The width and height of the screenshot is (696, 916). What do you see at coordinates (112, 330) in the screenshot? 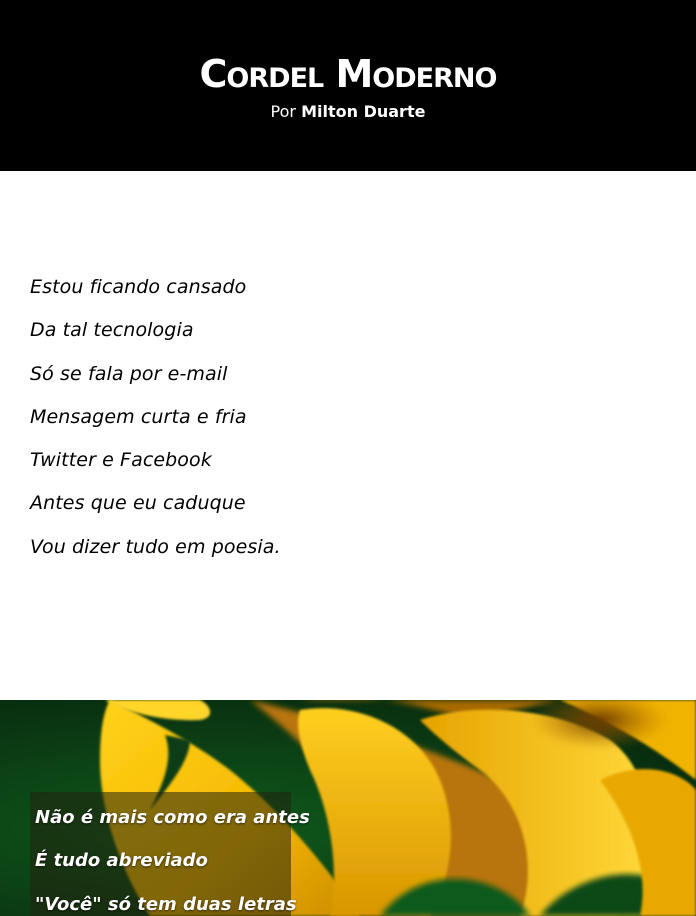
I see `poem-verse: Da tal tecnologia` at bounding box center [112, 330].